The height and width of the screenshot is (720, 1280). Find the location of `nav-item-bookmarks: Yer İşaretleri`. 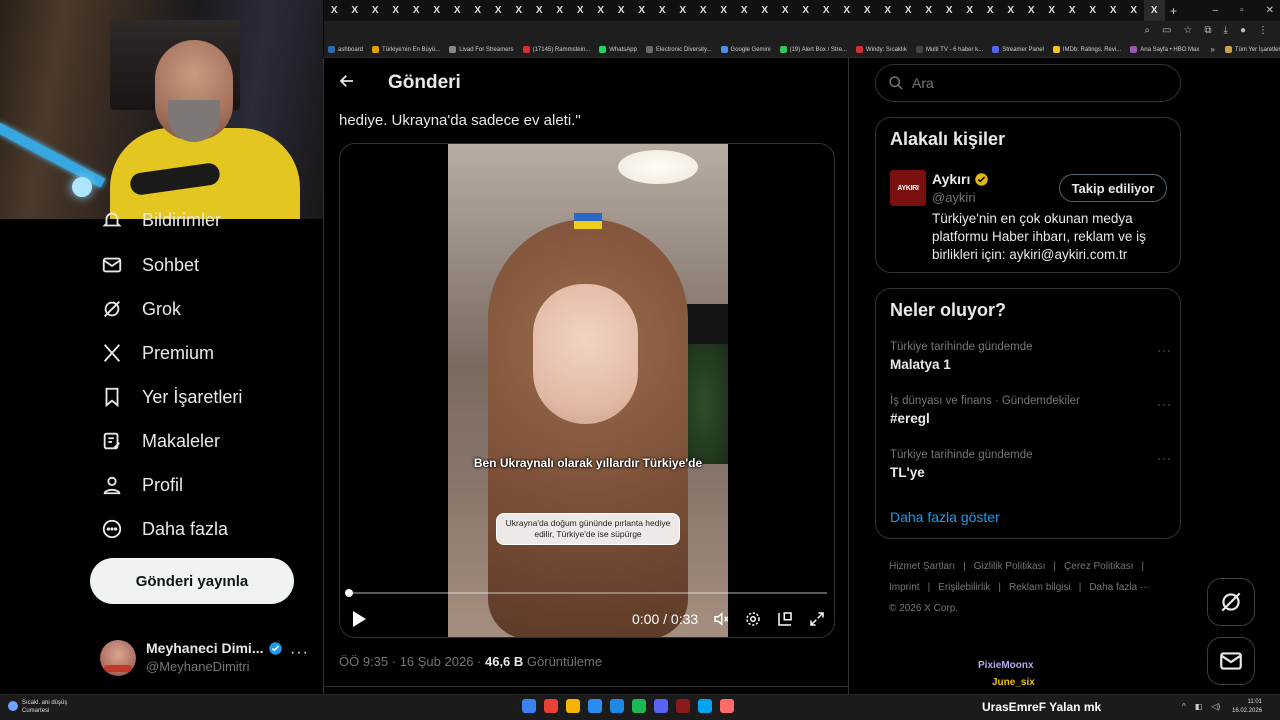

nav-item-bookmarks: Yer İşaretleri is located at coordinates (171, 397).